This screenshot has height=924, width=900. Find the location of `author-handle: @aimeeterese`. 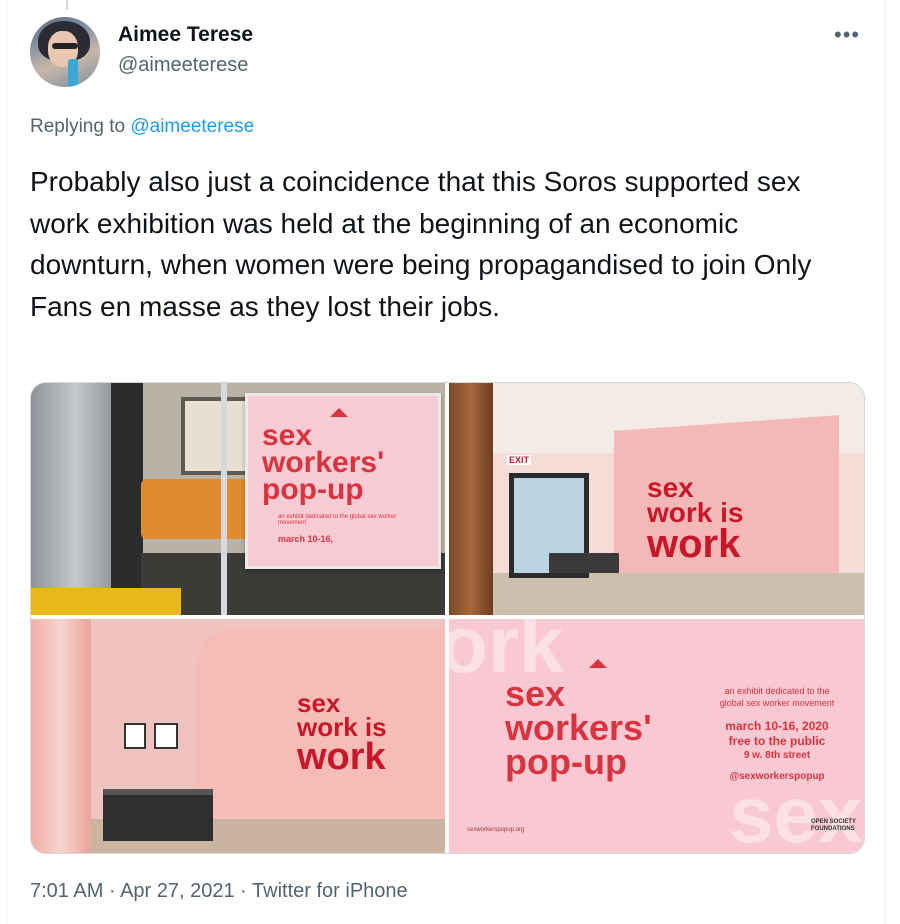

author-handle: @aimeeterese is located at coordinates (183, 65).